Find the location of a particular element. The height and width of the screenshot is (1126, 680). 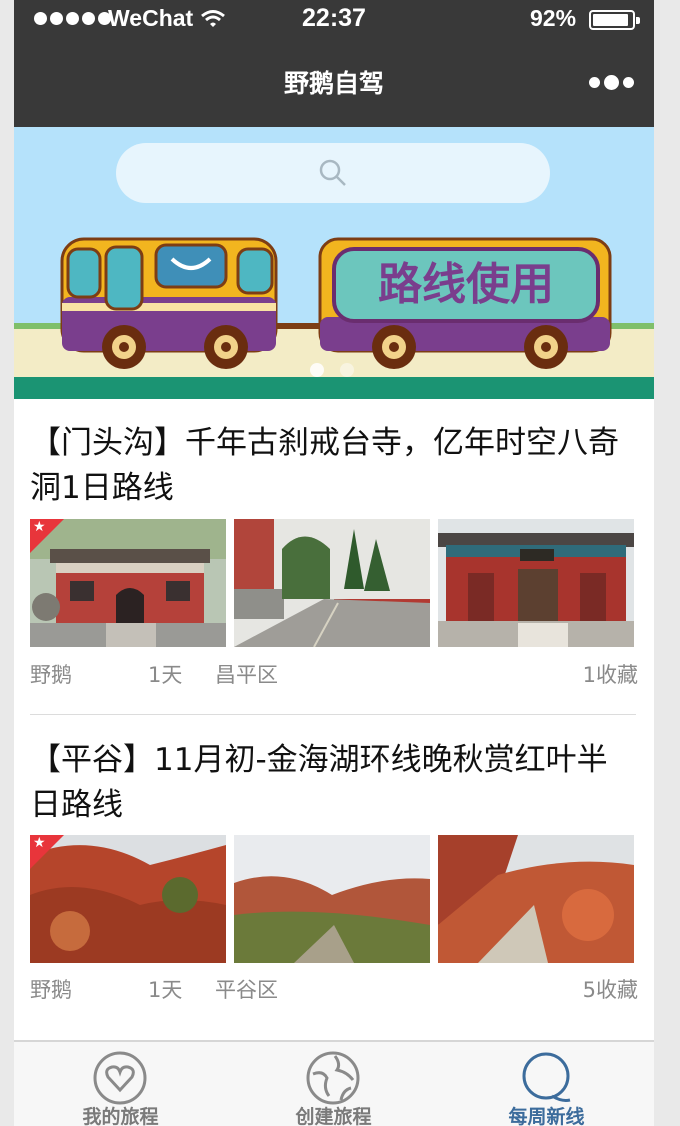

route-favorites: 1收藏 is located at coordinates (610, 675).